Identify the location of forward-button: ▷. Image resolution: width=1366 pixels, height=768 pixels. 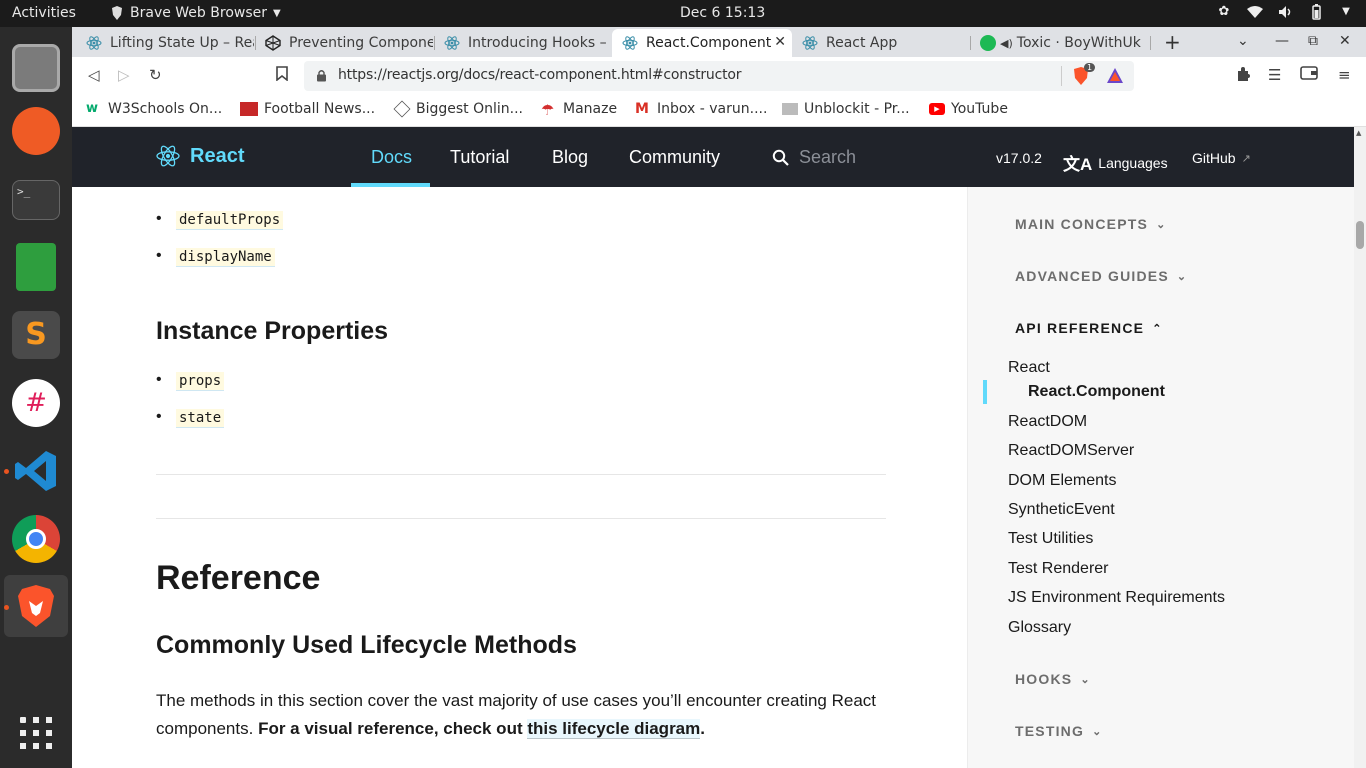
(124, 75).